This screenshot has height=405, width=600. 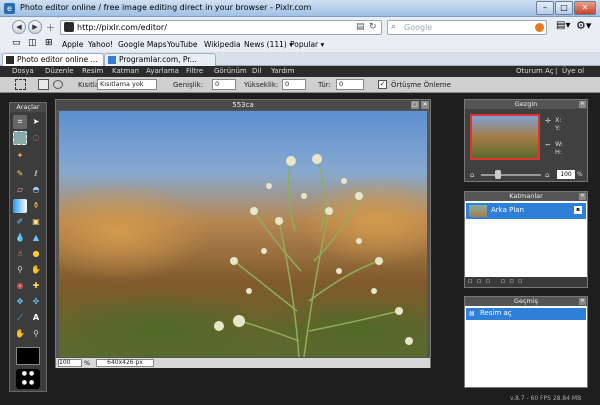 What do you see at coordinates (20, 174) in the screenshot?
I see `pencil-icon: ✎` at bounding box center [20, 174].